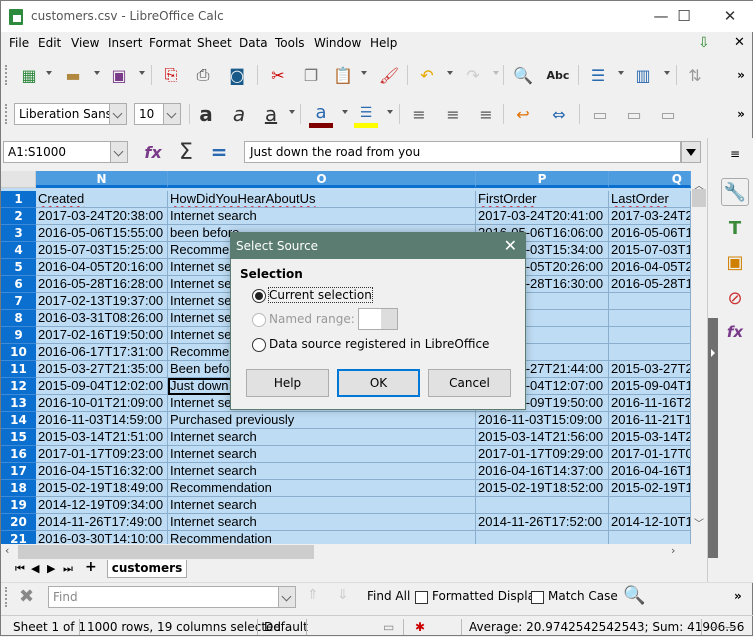  I want to click on font-color-dropdown-icon, so click(345, 112).